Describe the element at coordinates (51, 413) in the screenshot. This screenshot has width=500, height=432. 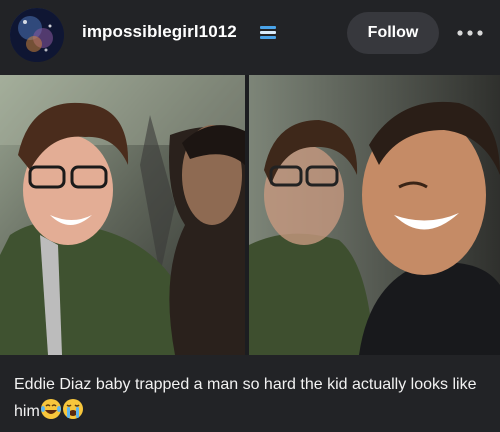
I see `laughing-tears-emoji` at that location.